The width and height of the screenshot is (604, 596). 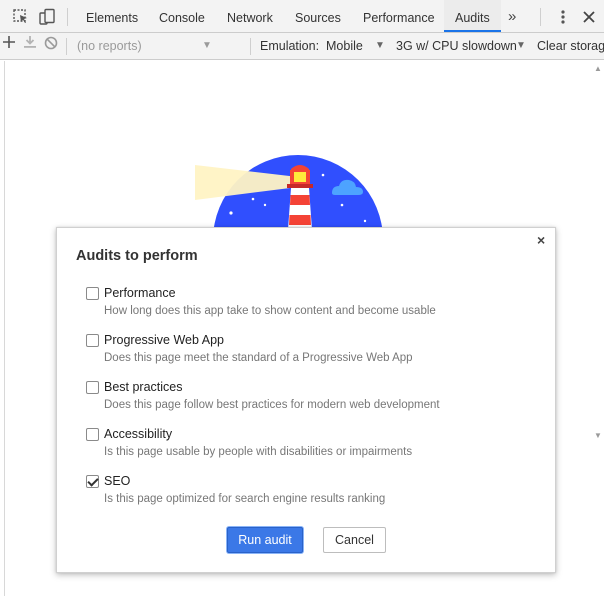 I want to click on clear-storage-checkbox-label: Clear storage, so click(x=570, y=46).